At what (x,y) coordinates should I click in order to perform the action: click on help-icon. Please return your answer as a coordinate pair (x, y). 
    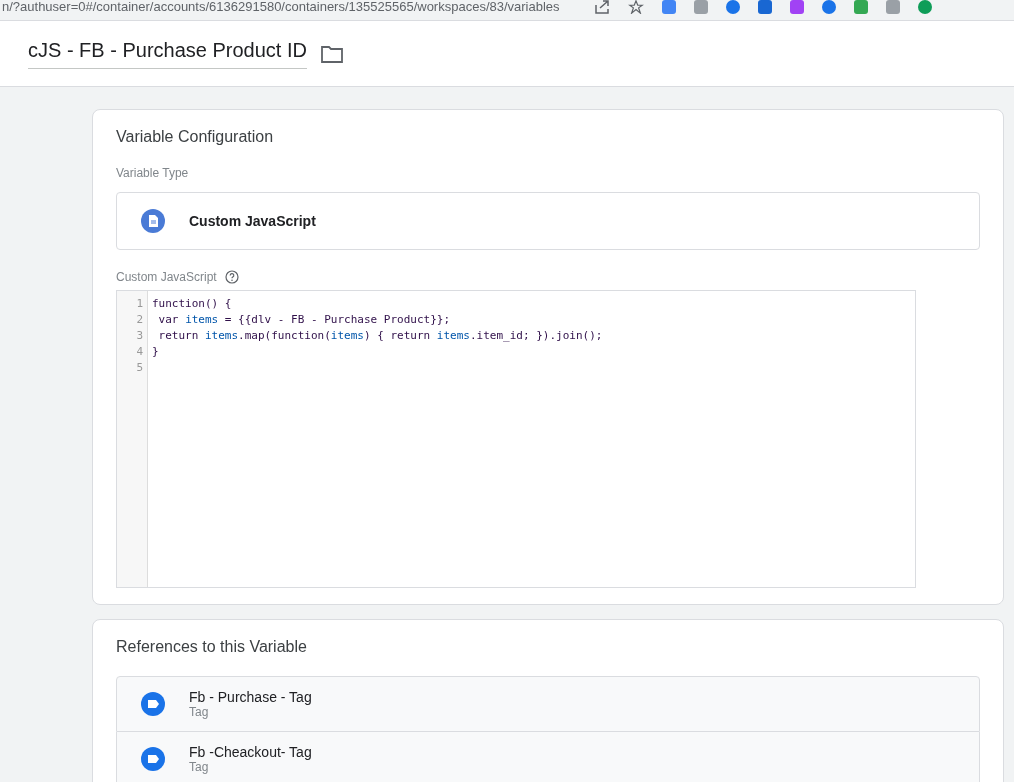
    Looking at the image, I should click on (231, 277).